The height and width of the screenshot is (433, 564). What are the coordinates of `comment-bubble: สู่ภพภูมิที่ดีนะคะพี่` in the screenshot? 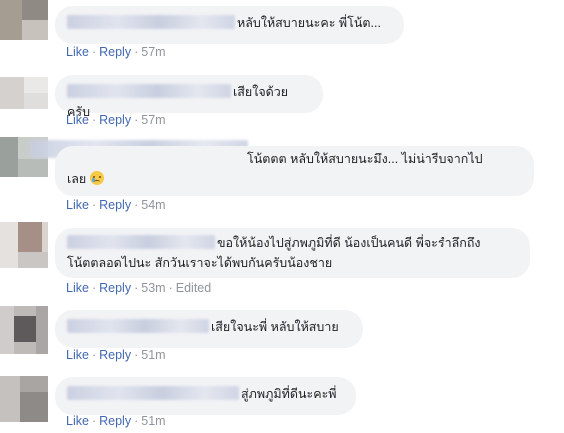 It's located at (205, 396).